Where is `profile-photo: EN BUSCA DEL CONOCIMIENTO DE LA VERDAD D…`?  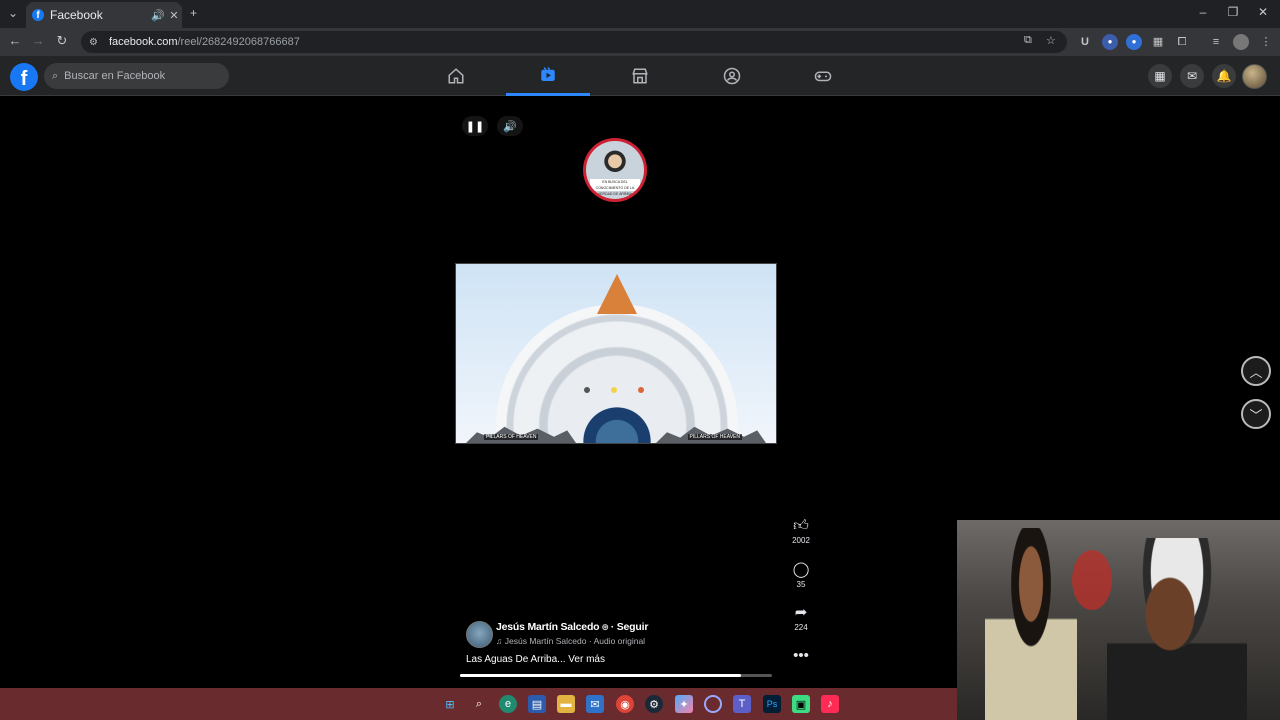 profile-photo: EN BUSCA DEL CONOCIMIENTO DE LA VERDAD D… is located at coordinates (615, 170).